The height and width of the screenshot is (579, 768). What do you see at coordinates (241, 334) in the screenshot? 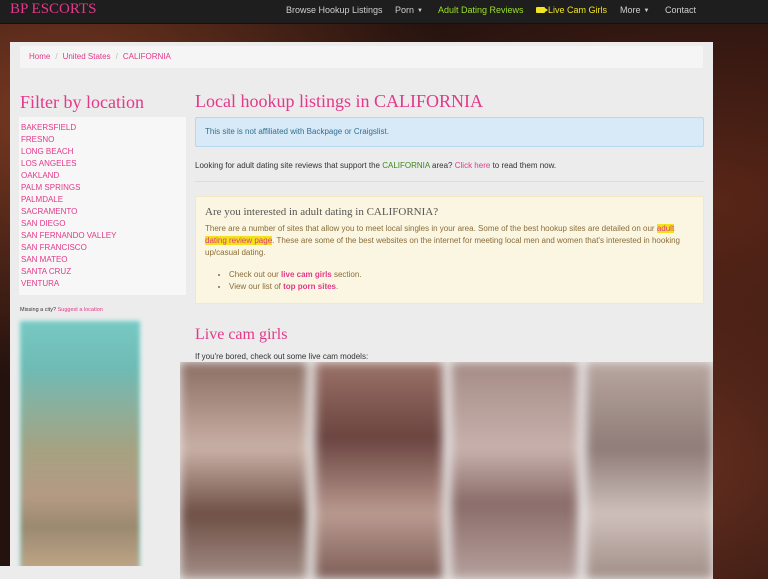
I see `live-cam-section-title: Live cam girls` at bounding box center [241, 334].